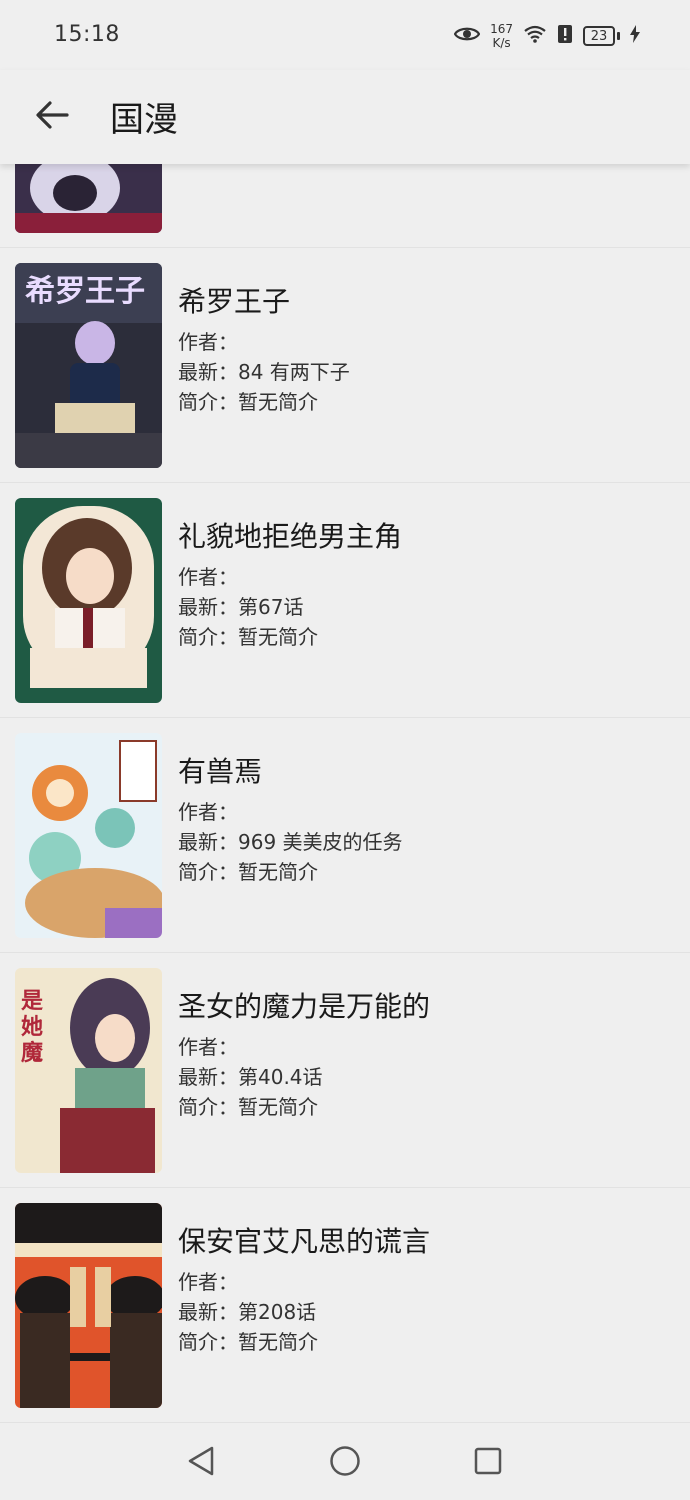 The image size is (690, 1500). Describe the element at coordinates (467, 36) in the screenshot. I see `eye-icon` at that location.